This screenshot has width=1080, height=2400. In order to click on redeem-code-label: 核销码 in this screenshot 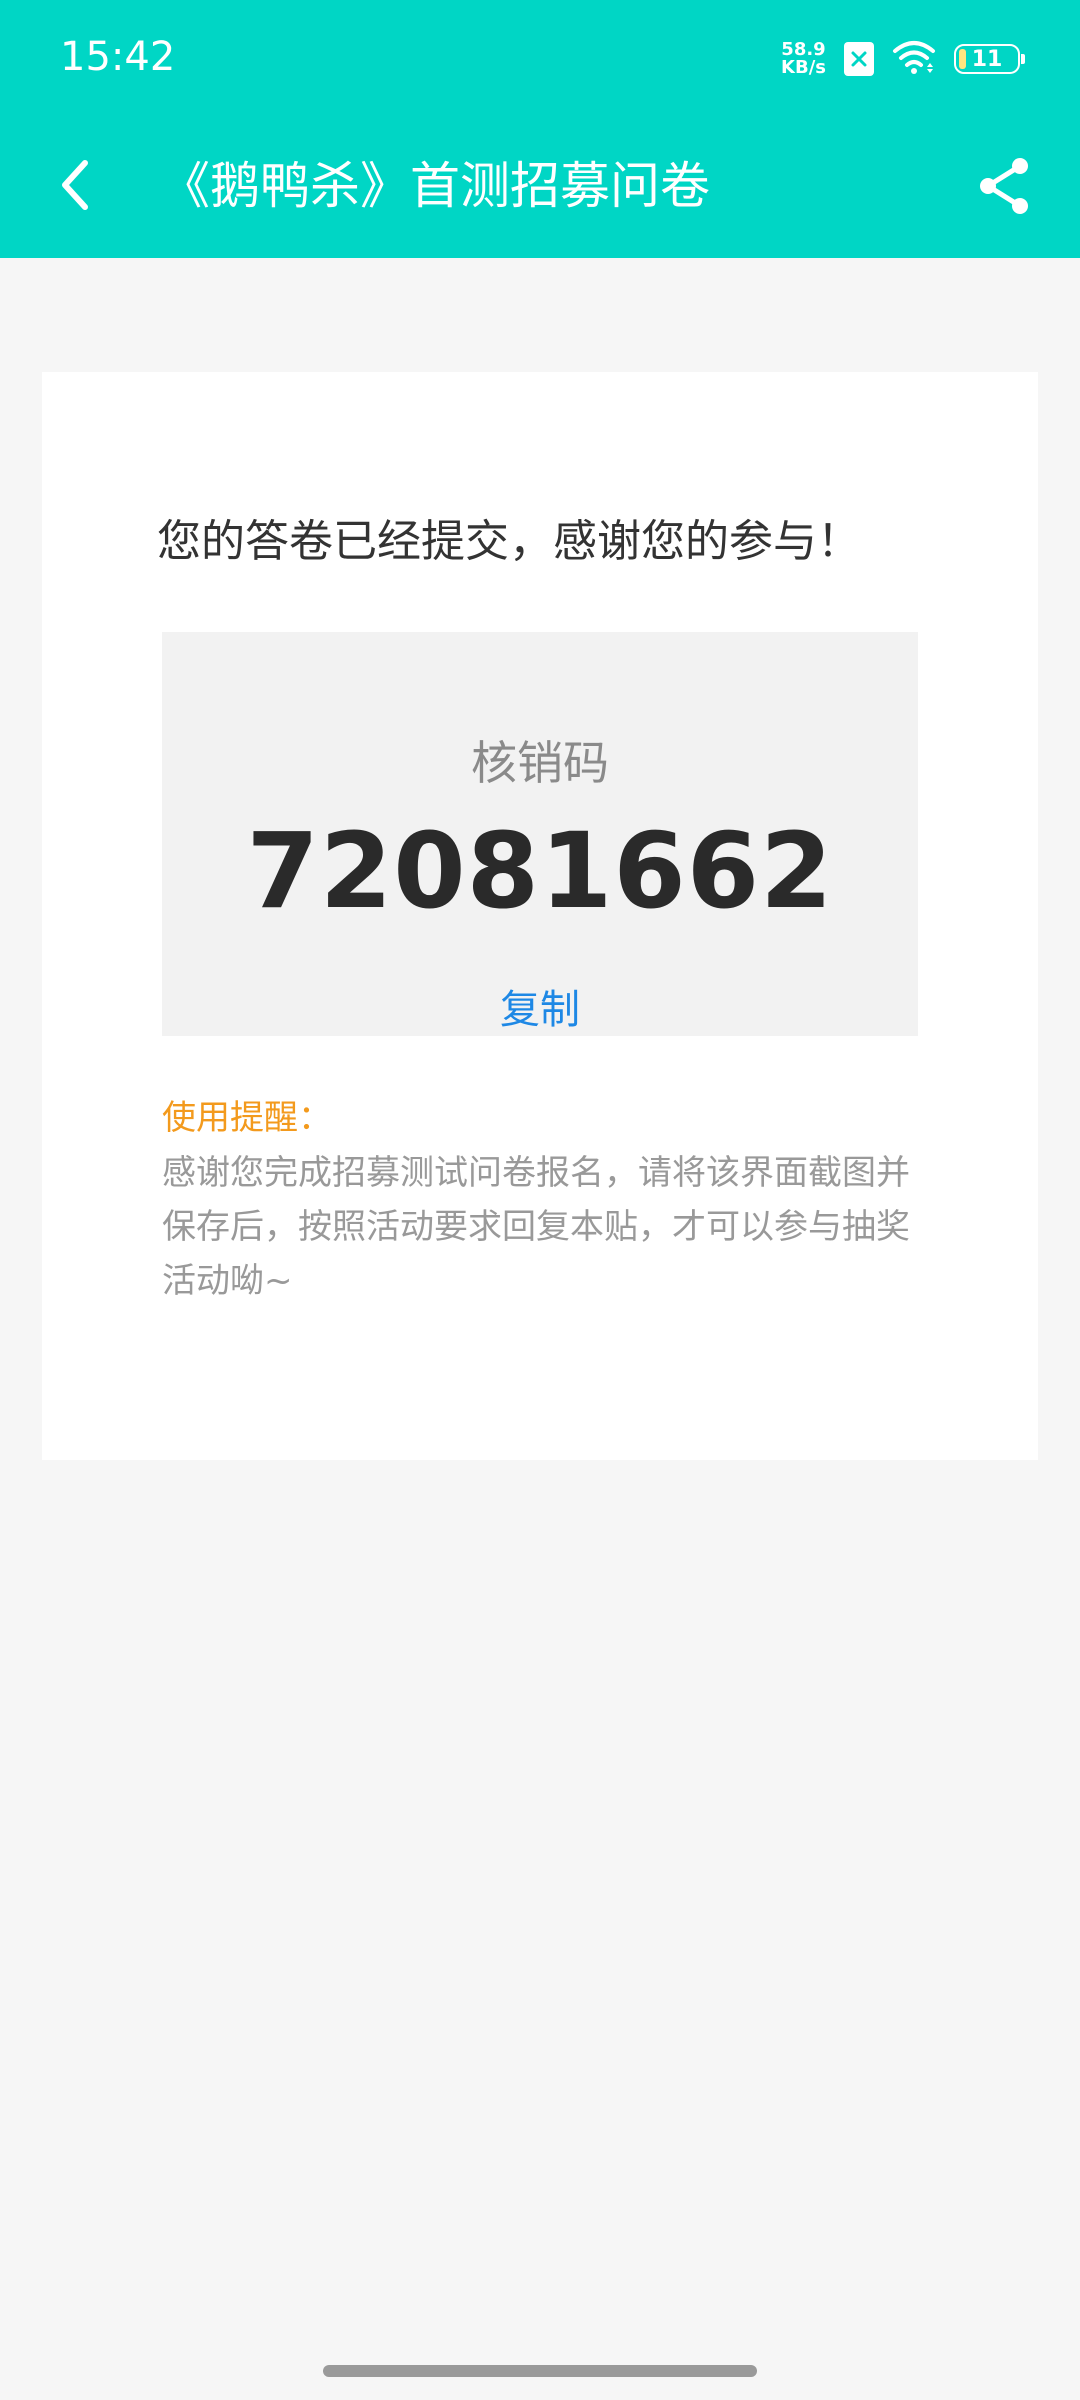, I will do `click(540, 763)`.